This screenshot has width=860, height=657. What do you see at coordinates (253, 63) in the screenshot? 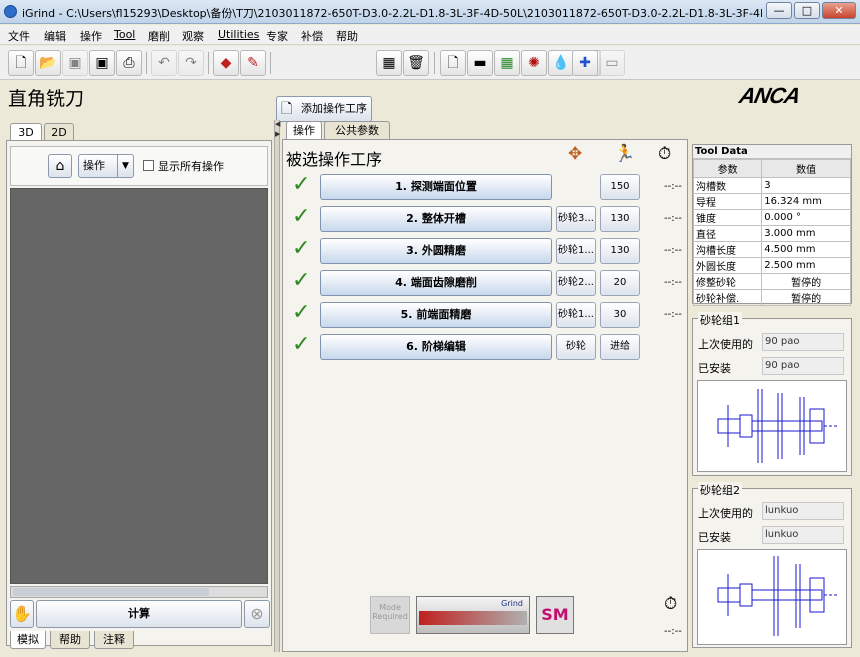
I see `wheel-icon: ✎` at bounding box center [253, 63].